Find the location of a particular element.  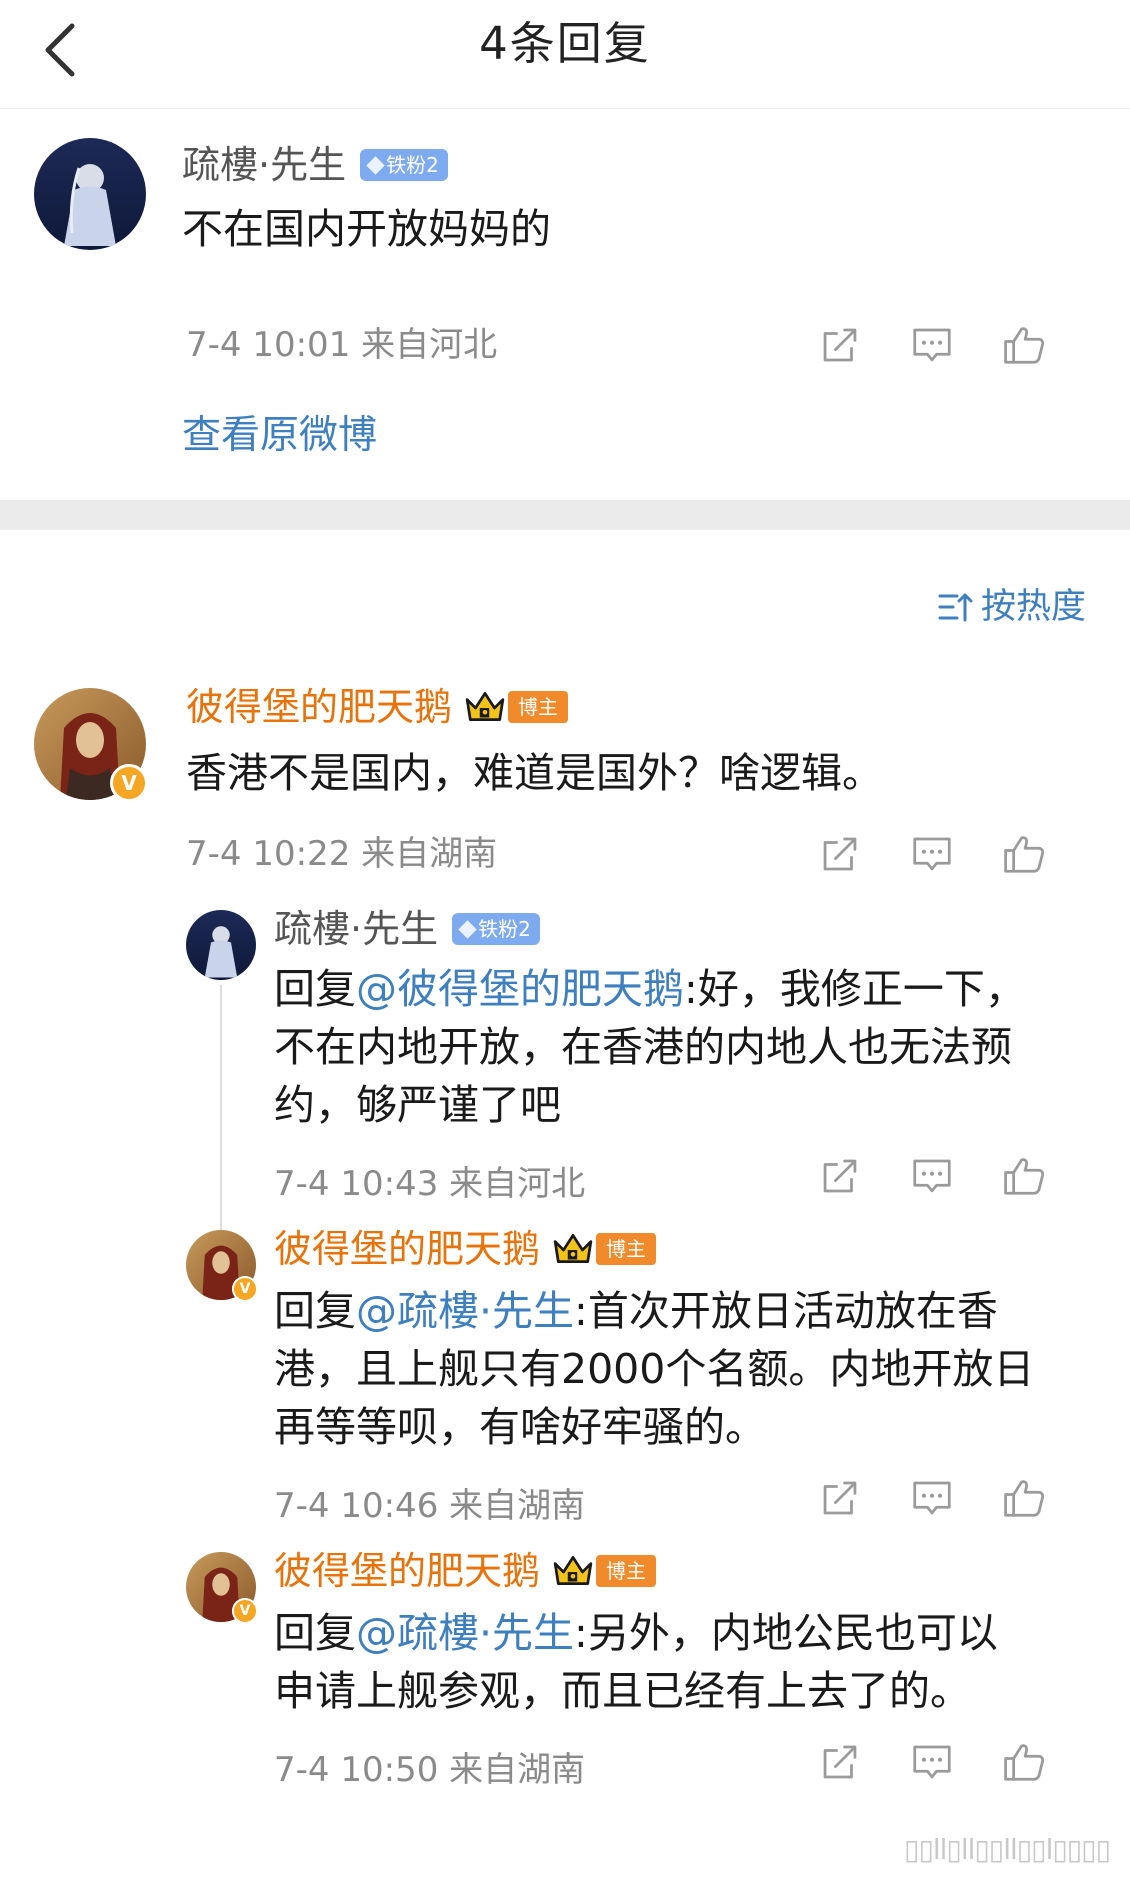

page-title: 4条回复 is located at coordinates (565, 43).